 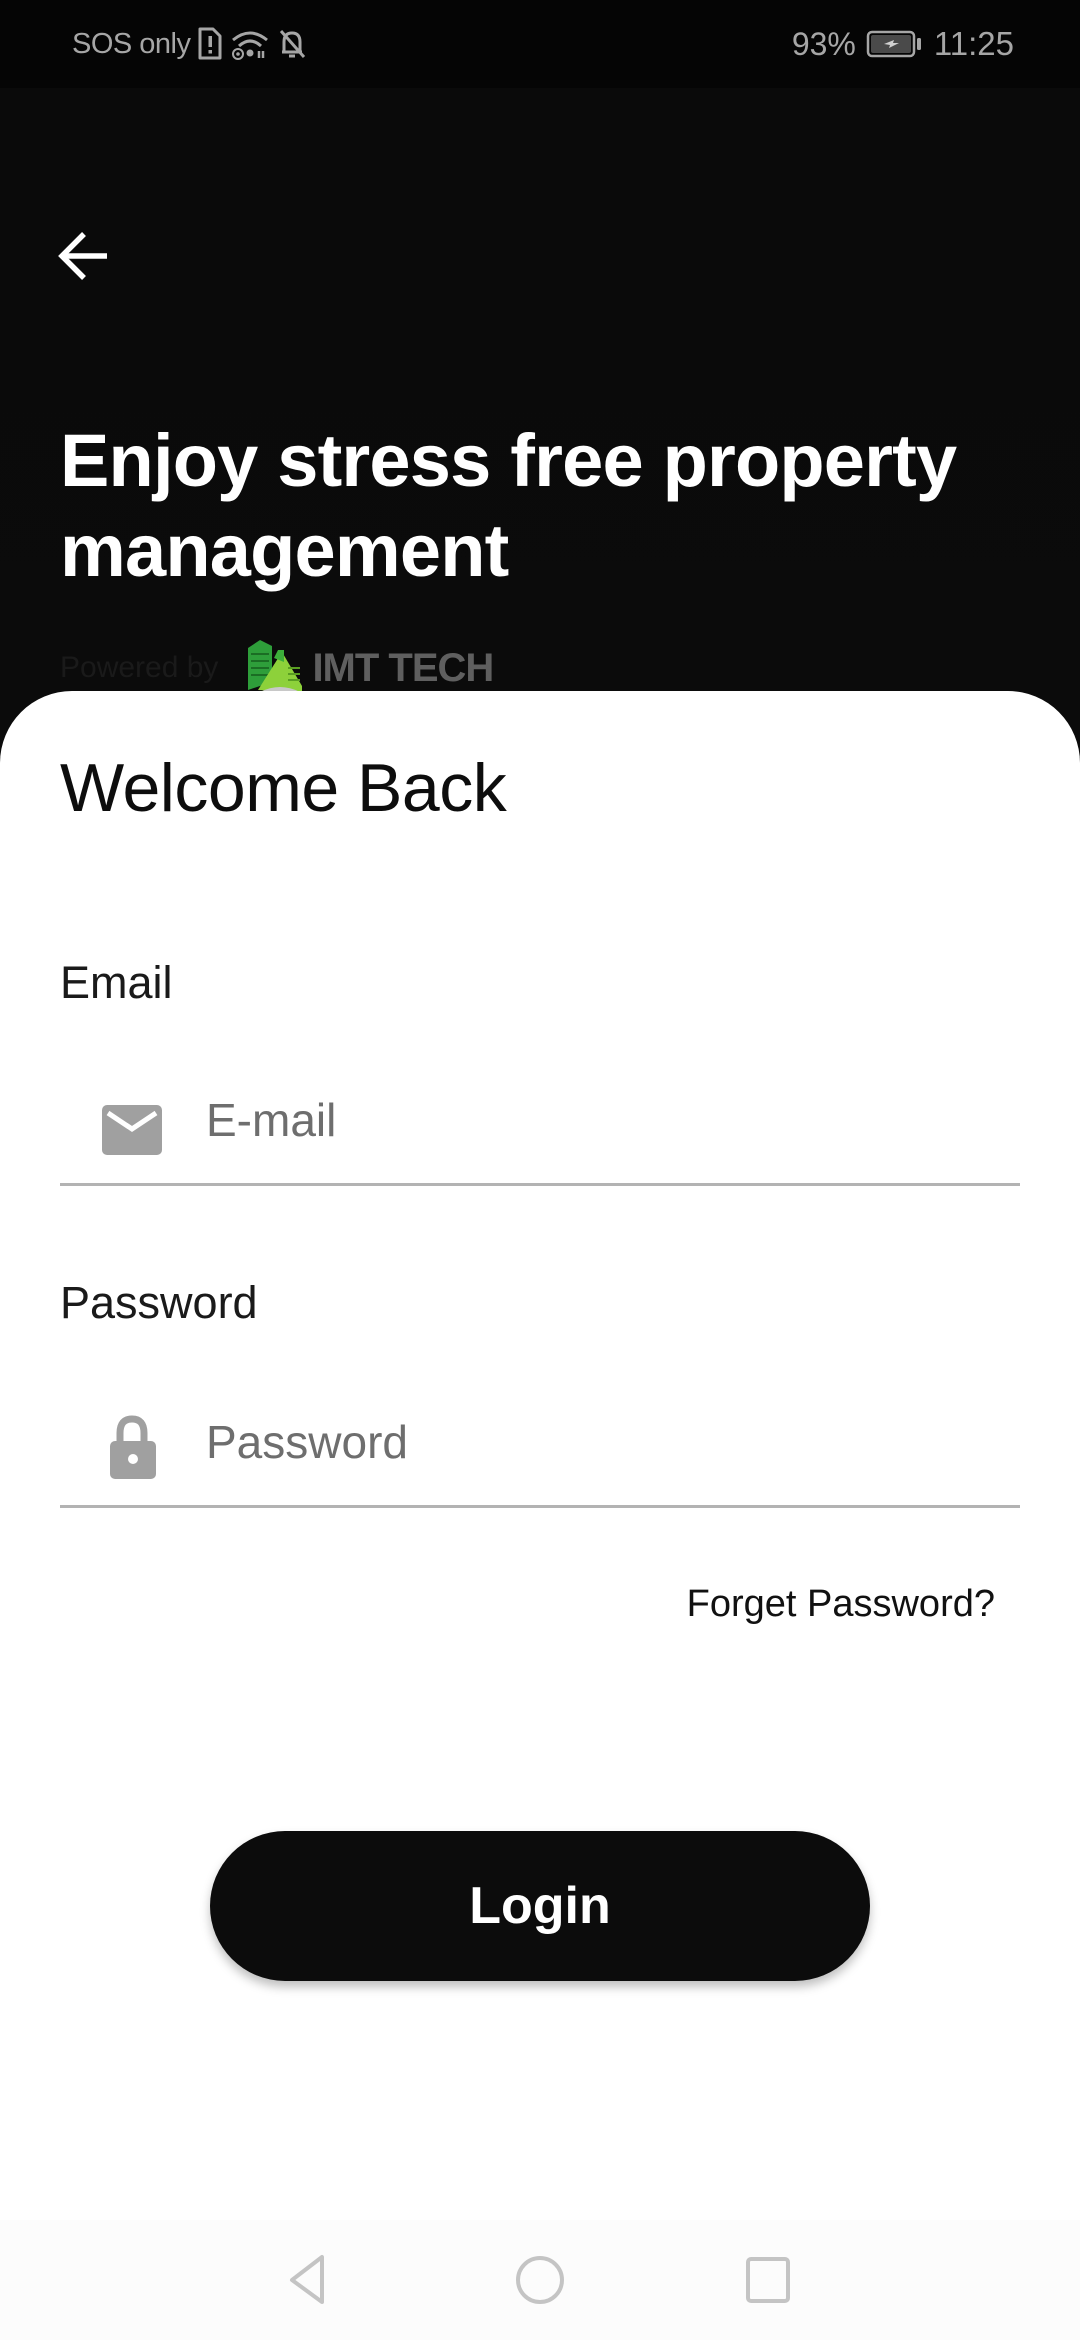 What do you see at coordinates (132, 1448) in the screenshot?
I see `lock-icon` at bounding box center [132, 1448].